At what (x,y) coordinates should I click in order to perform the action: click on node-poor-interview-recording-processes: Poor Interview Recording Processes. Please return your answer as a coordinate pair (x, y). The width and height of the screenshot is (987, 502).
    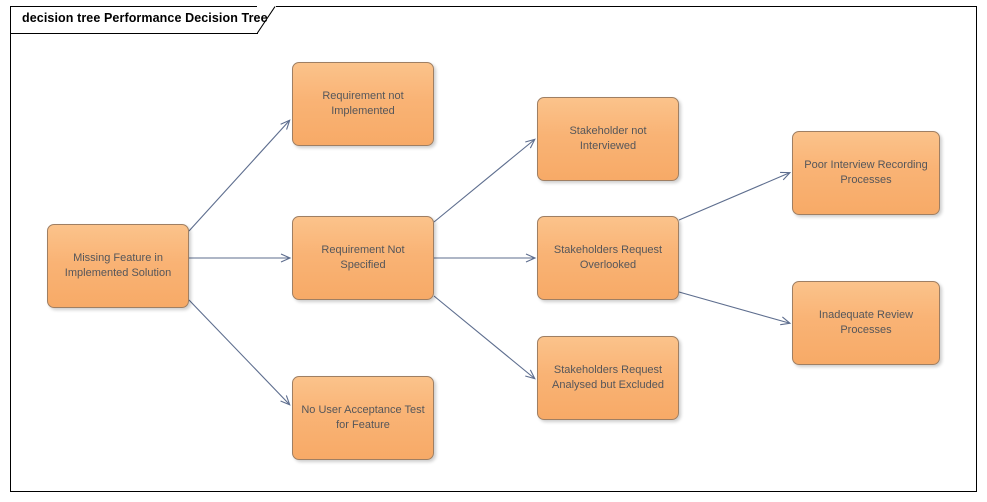
    Looking at the image, I should click on (866, 173).